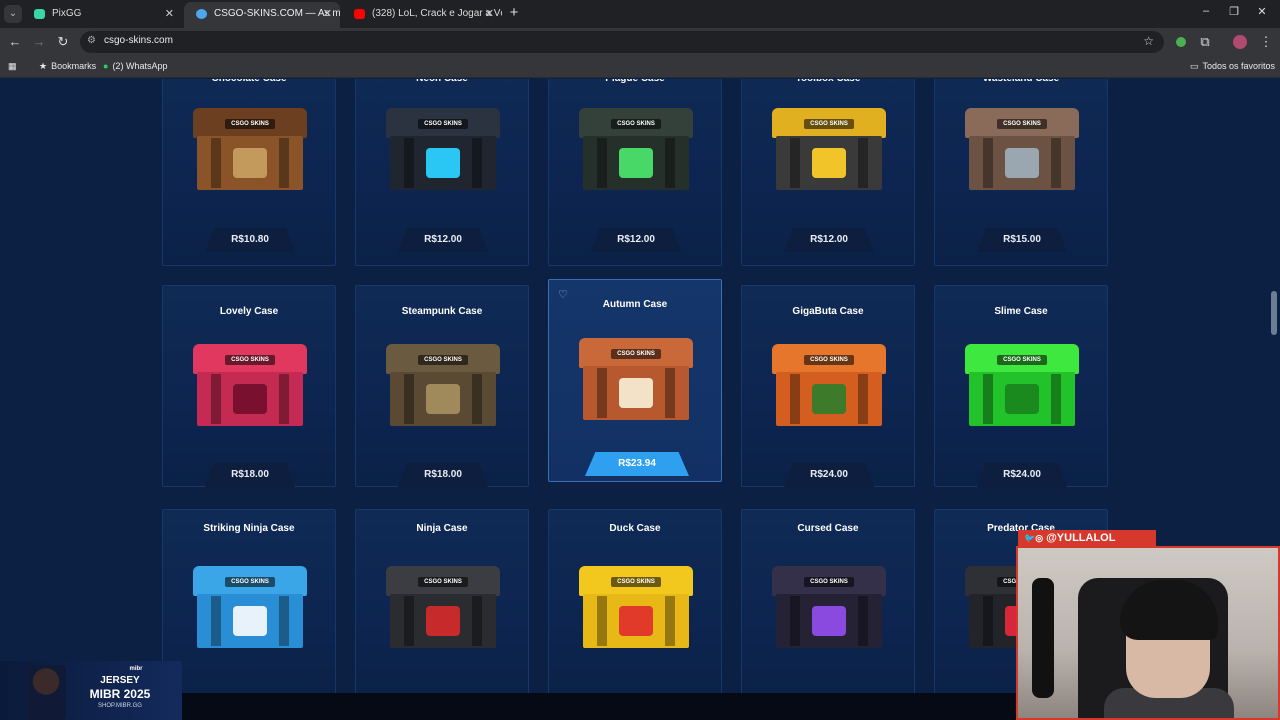  What do you see at coordinates (1274, 313) in the screenshot?
I see `scrollbar-thumb` at bounding box center [1274, 313].